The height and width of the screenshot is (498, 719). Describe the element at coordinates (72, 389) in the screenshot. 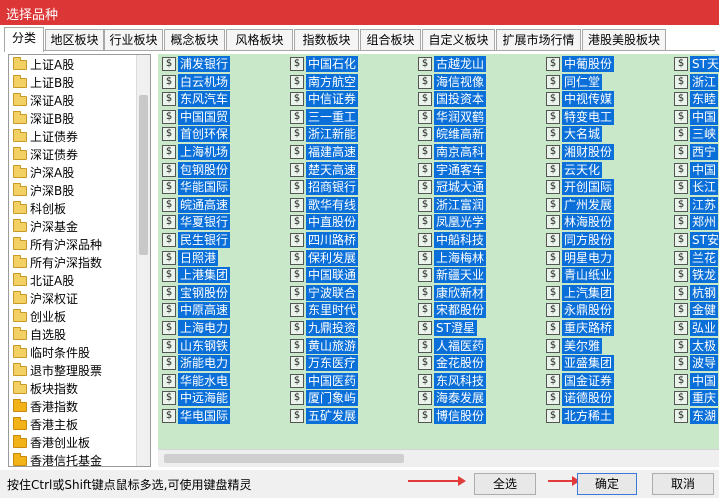

I see `category-item: 板块指数` at that location.